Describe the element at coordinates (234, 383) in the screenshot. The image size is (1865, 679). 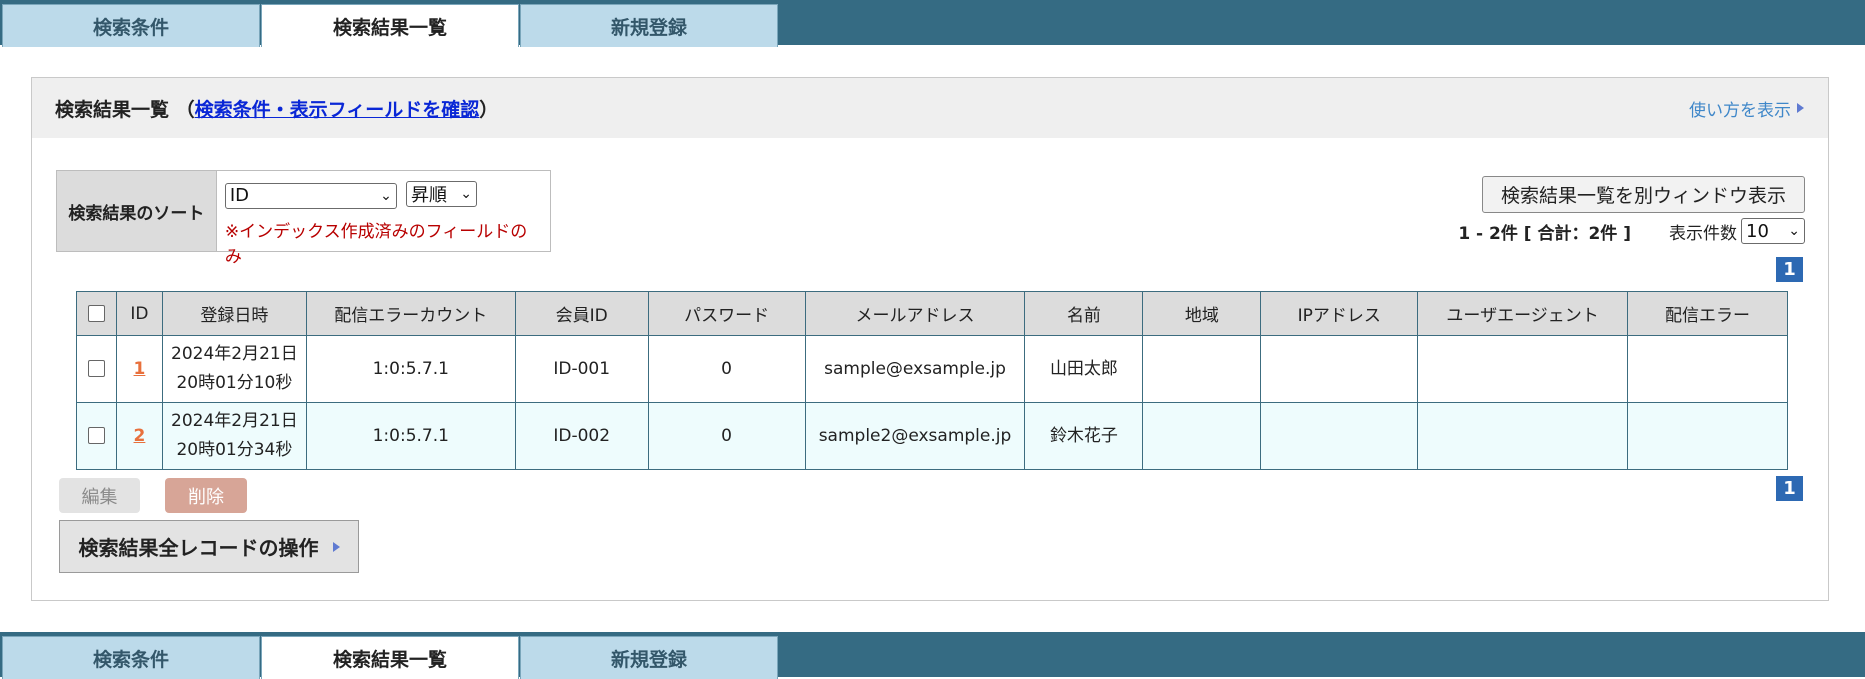
I see `time-text: 20時01分10秒` at that location.